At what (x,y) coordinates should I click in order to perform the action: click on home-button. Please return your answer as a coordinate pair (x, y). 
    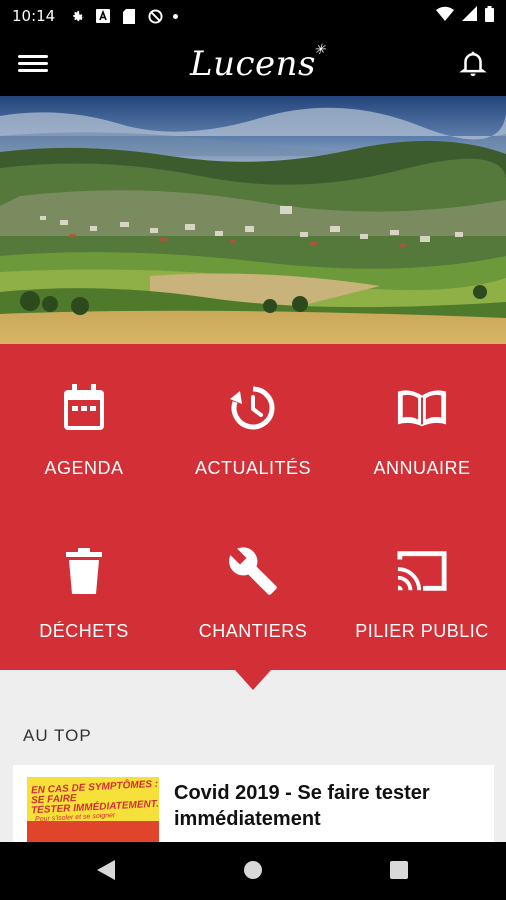
    Looking at the image, I should click on (253, 872).